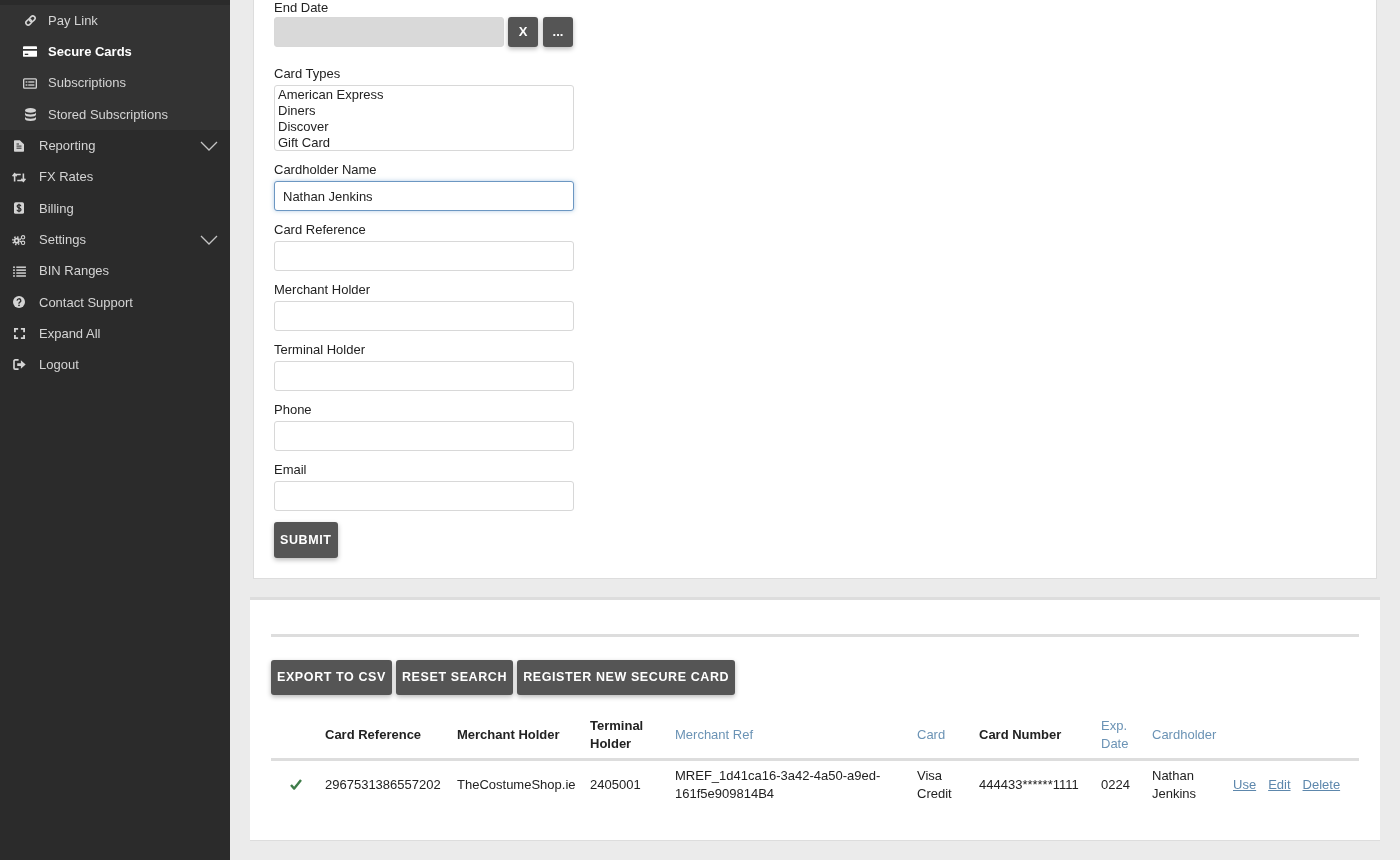  Describe the element at coordinates (19, 177) in the screenshot. I see `swap-arrows-icon` at that location.